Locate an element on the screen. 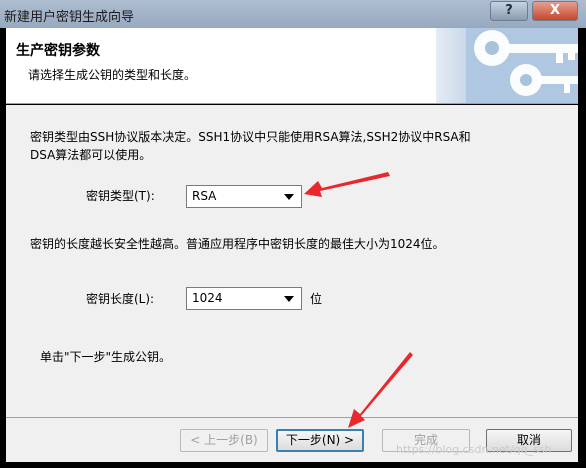 The width and height of the screenshot is (586, 468). key-type-value: RSA is located at coordinates (204, 196).